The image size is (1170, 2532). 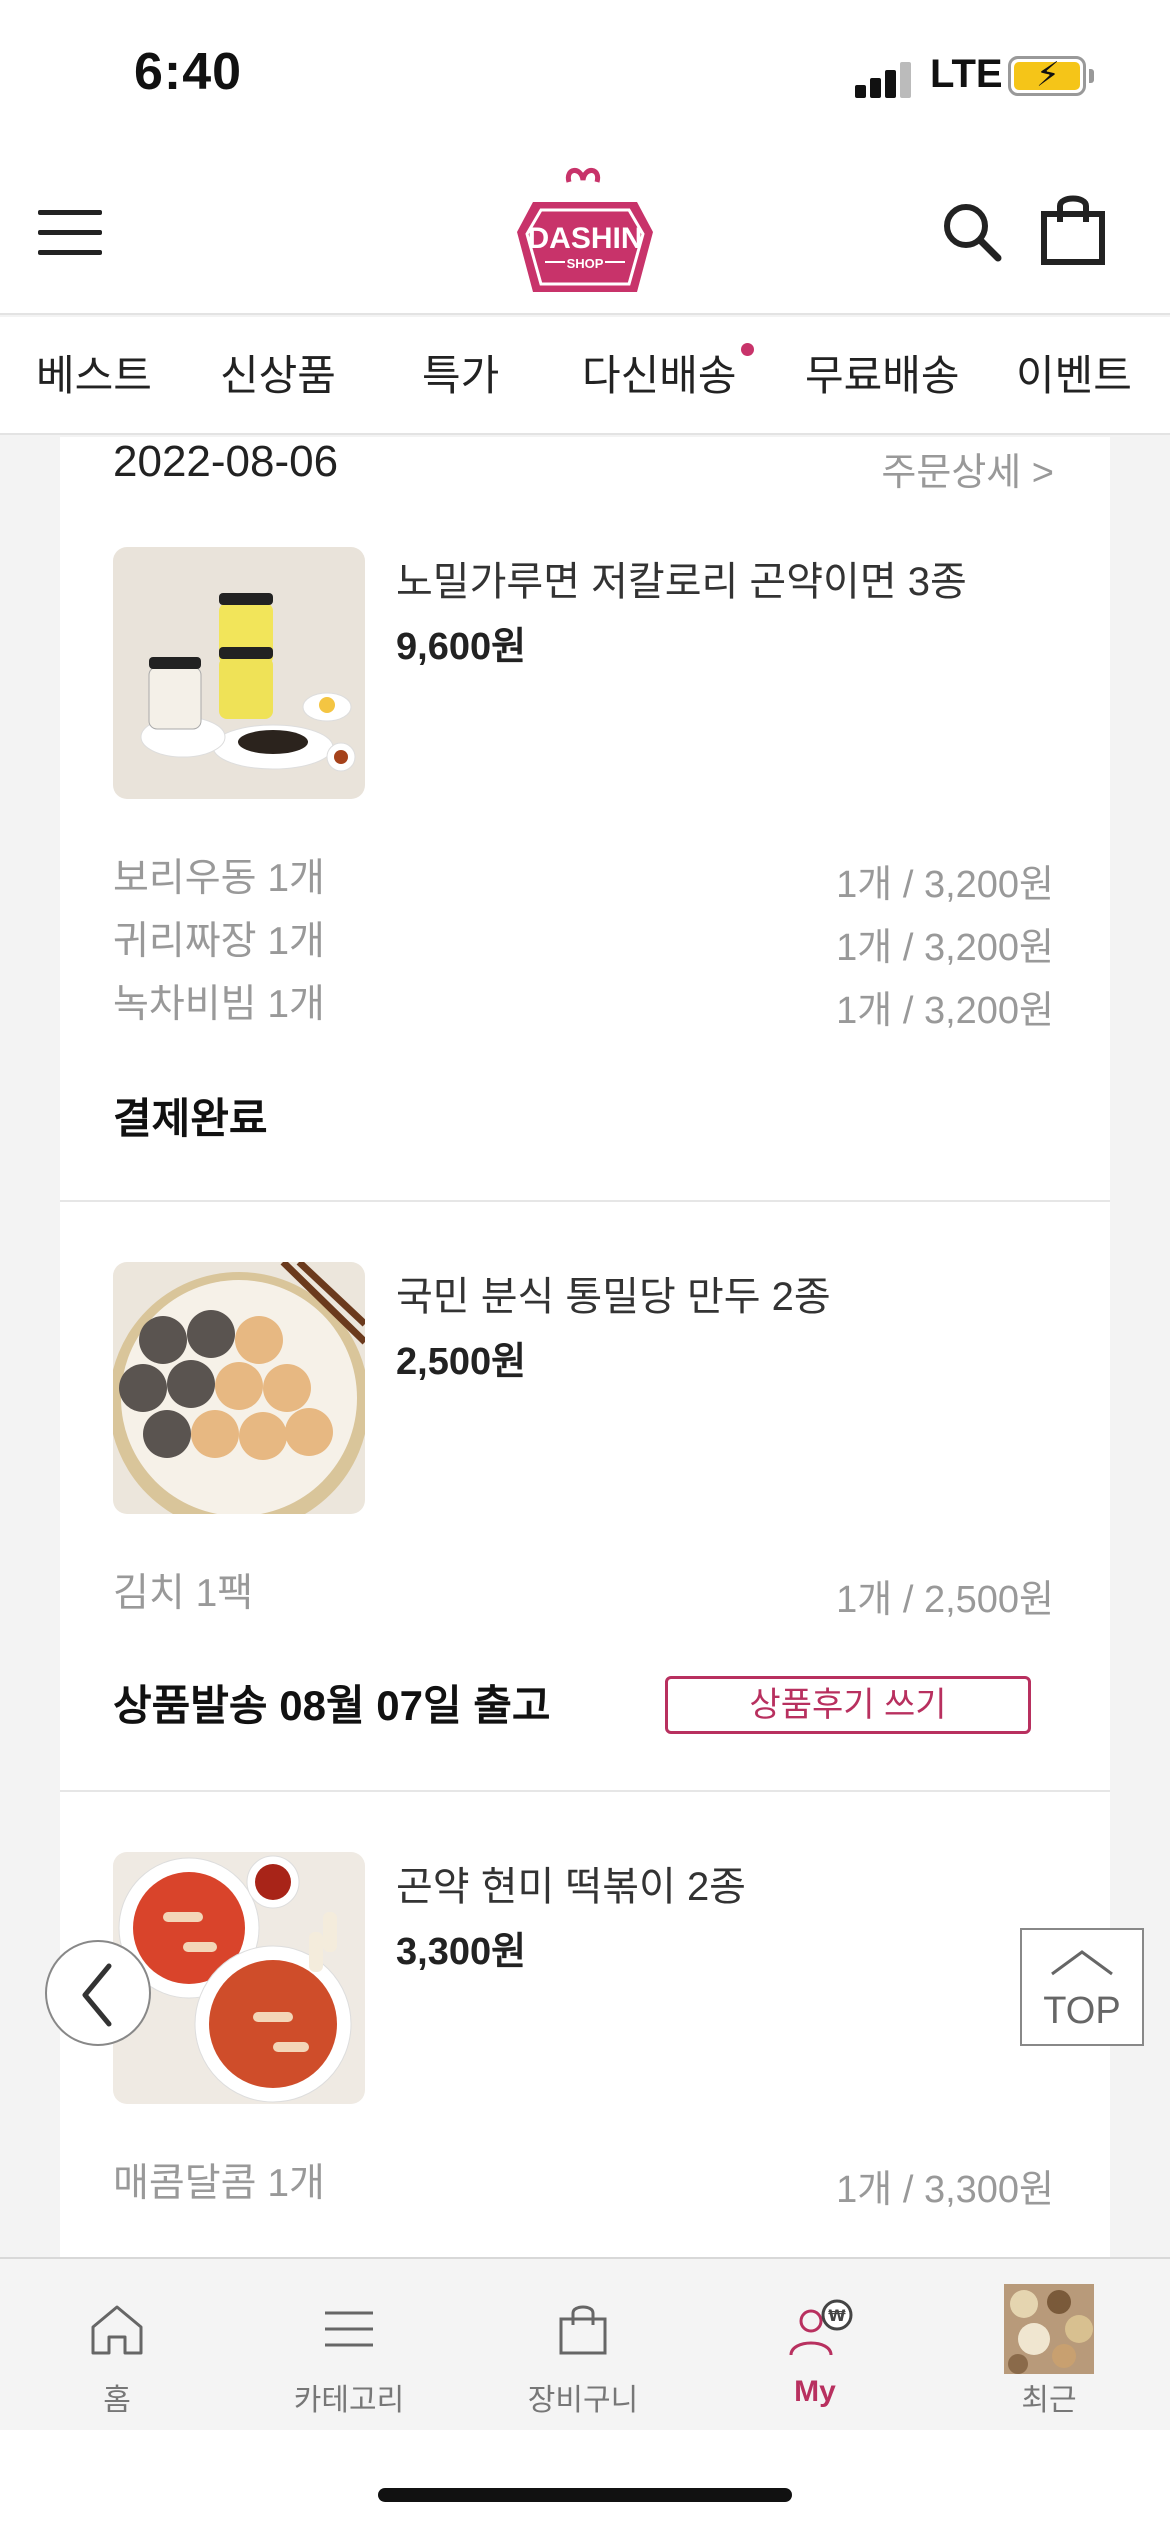 What do you see at coordinates (117, 2400) in the screenshot?
I see `tab-label: 홈` at bounding box center [117, 2400].